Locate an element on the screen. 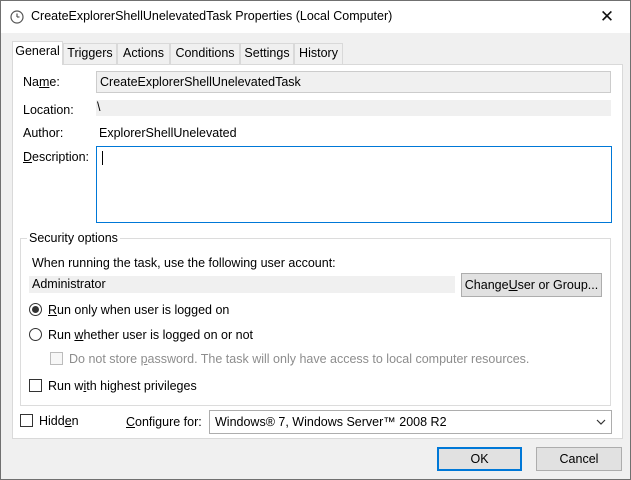 The width and height of the screenshot is (631, 480). location-label: Location: is located at coordinates (48, 110).